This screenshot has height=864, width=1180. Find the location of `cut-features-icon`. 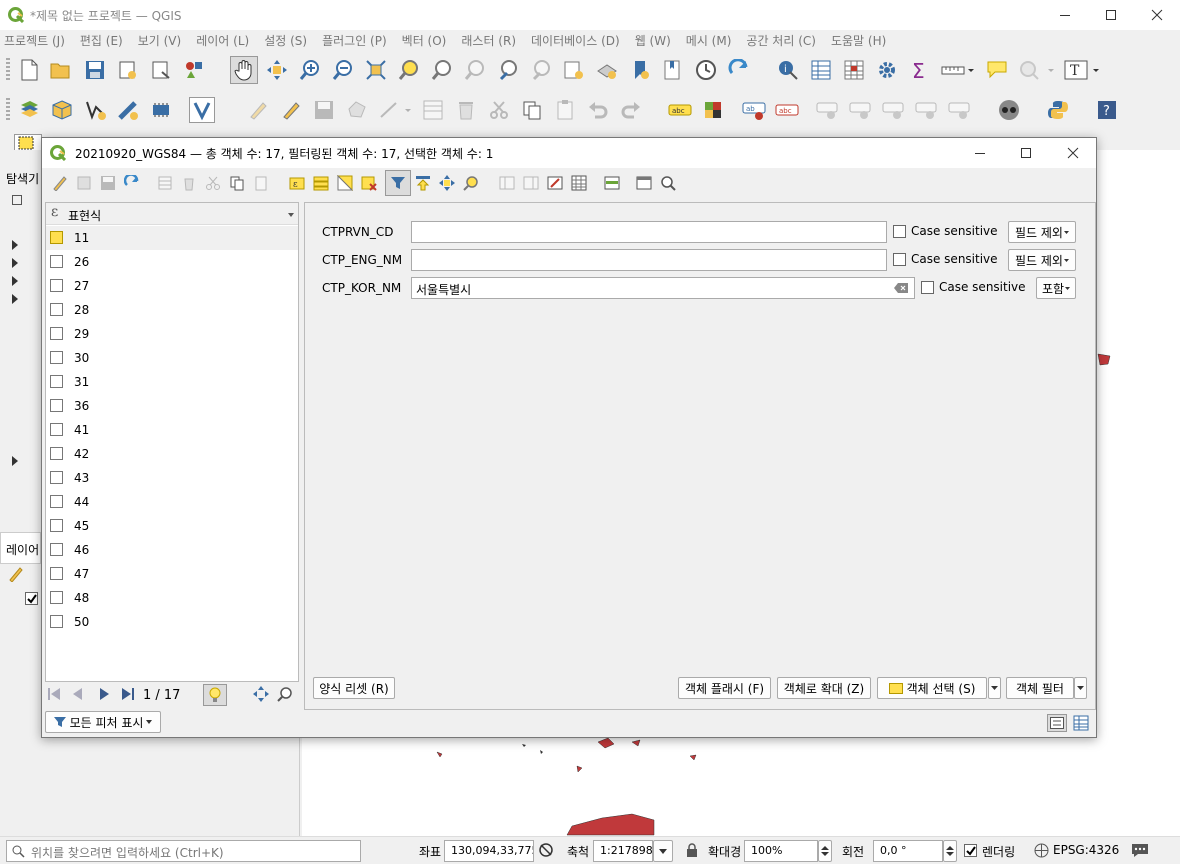

cut-features-icon is located at coordinates (499, 110).